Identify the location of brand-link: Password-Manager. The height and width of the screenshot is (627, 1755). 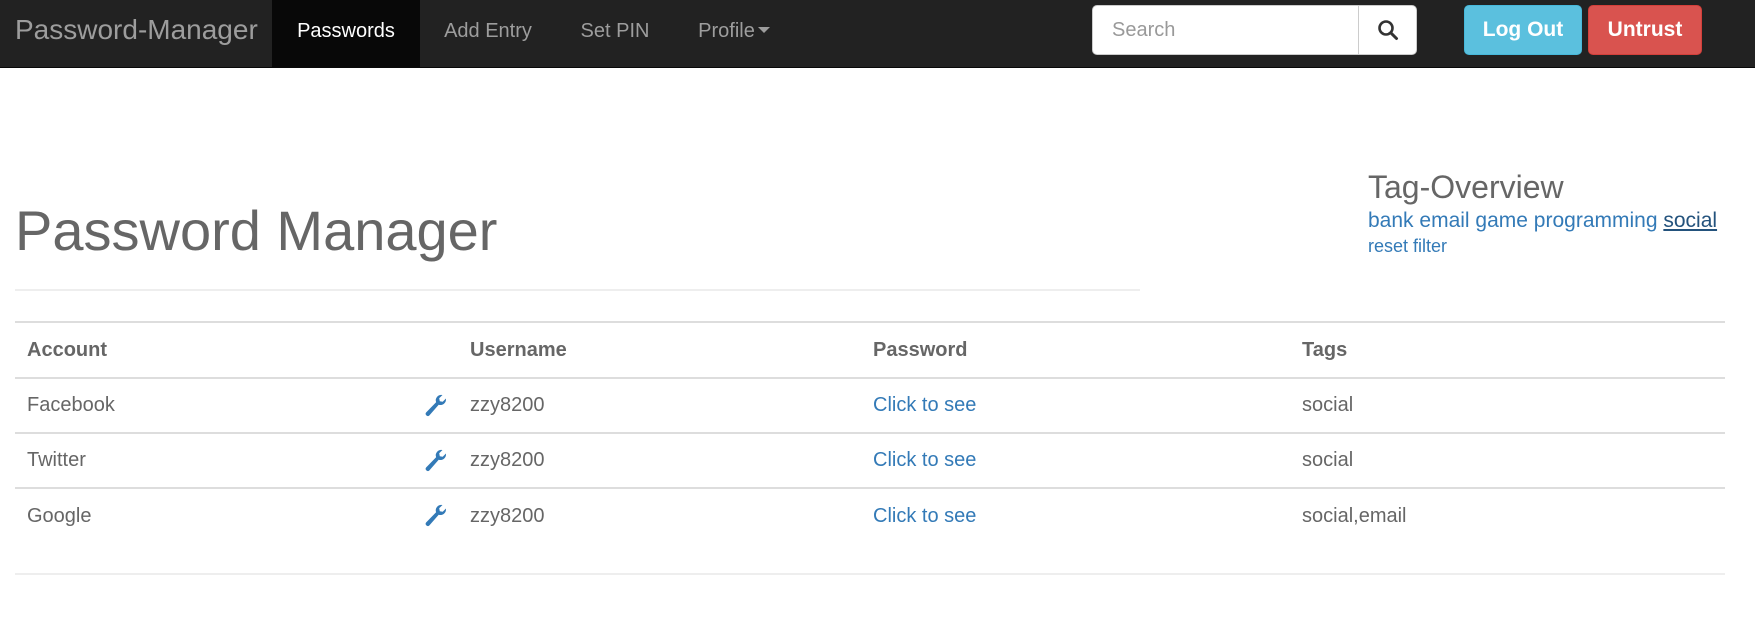
(136, 33).